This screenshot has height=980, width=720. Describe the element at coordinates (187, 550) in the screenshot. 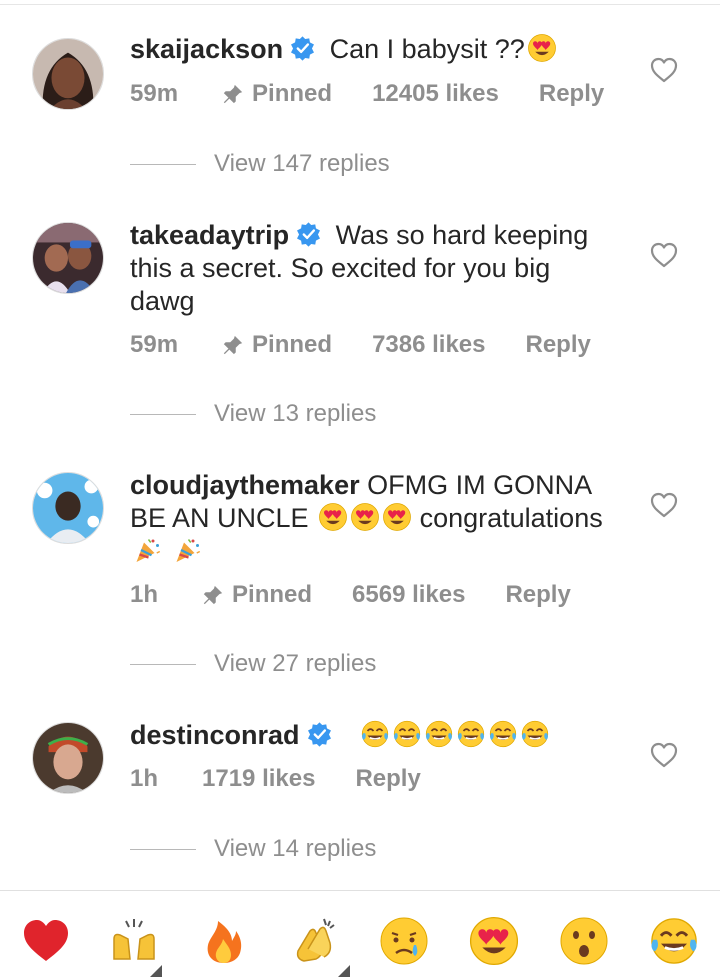

I see `confetti-emoji` at that location.